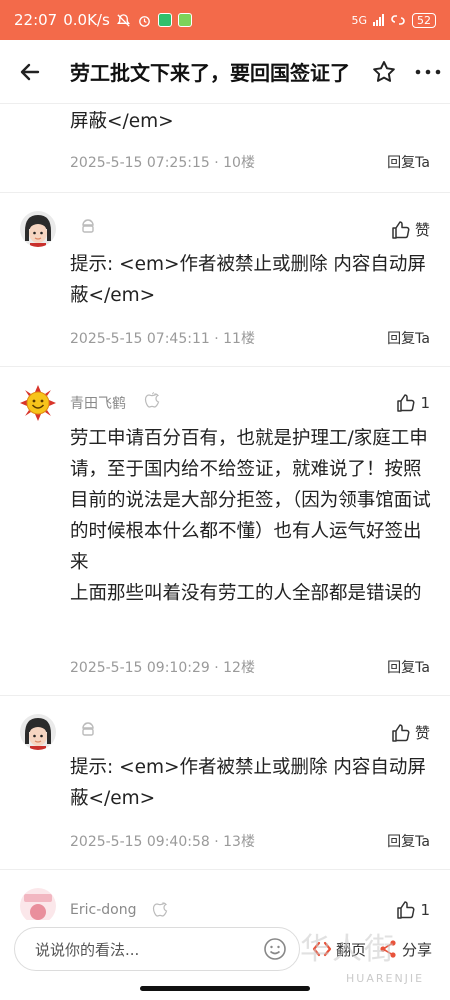 This screenshot has width=450, height=1000. Describe the element at coordinates (239, 668) in the screenshot. I see `post-floor: 12楼` at that location.